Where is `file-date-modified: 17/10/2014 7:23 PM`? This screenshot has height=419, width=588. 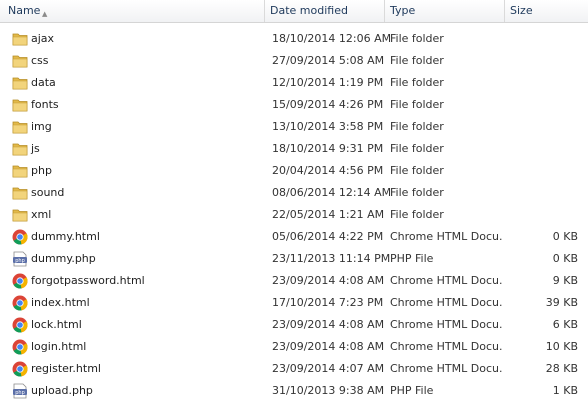 file-date-modified: 17/10/2014 7:23 PM is located at coordinates (328, 302).